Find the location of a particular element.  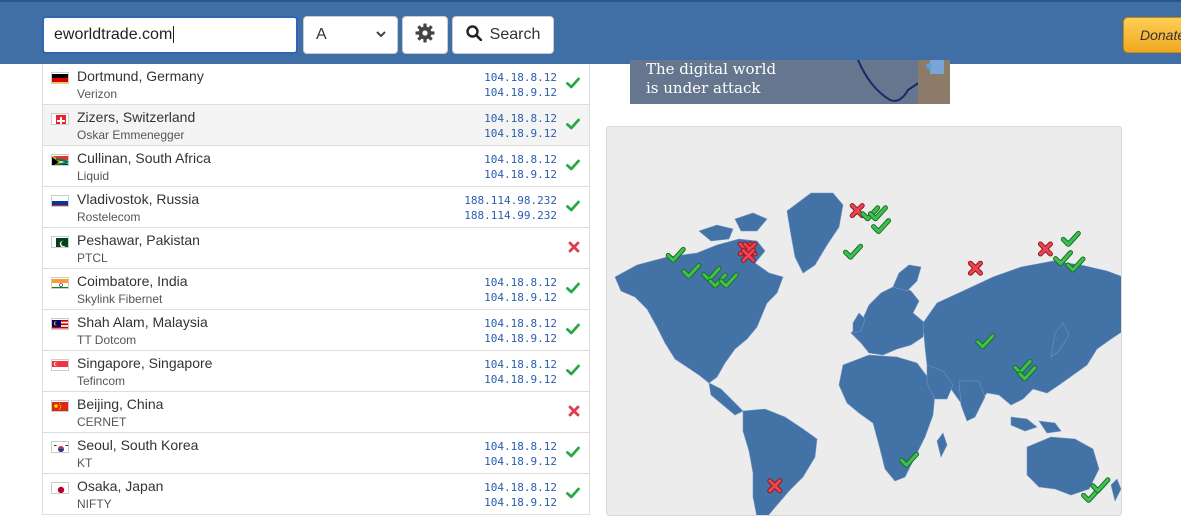

result-isp: Skylink Fibernet is located at coordinates (120, 299).